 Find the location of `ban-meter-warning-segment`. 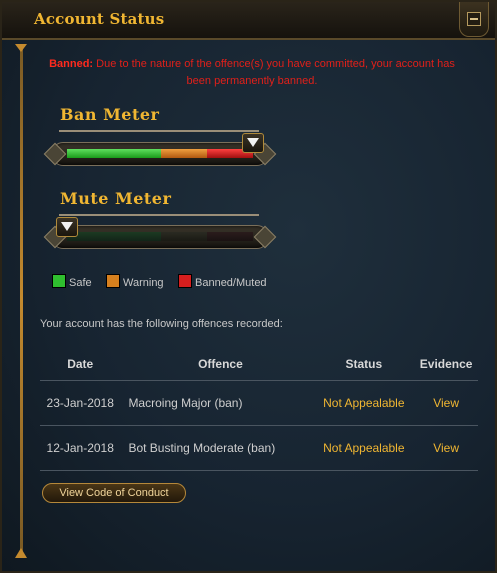

ban-meter-warning-segment is located at coordinates (184, 153).